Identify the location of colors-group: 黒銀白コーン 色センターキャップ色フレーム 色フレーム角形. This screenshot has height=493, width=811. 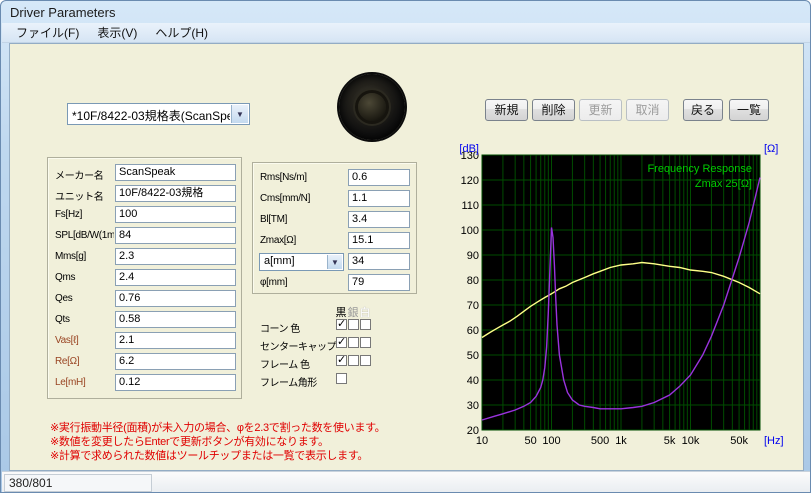
(341, 346).